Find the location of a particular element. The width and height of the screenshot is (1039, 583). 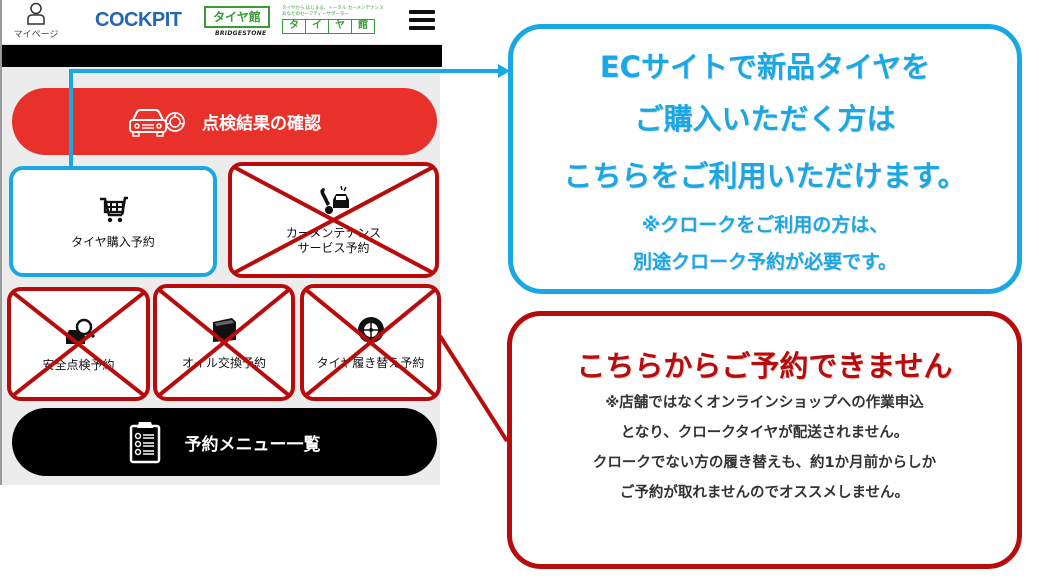

tile-safety-inspection: 安全点検予約 is located at coordinates (78, 344).